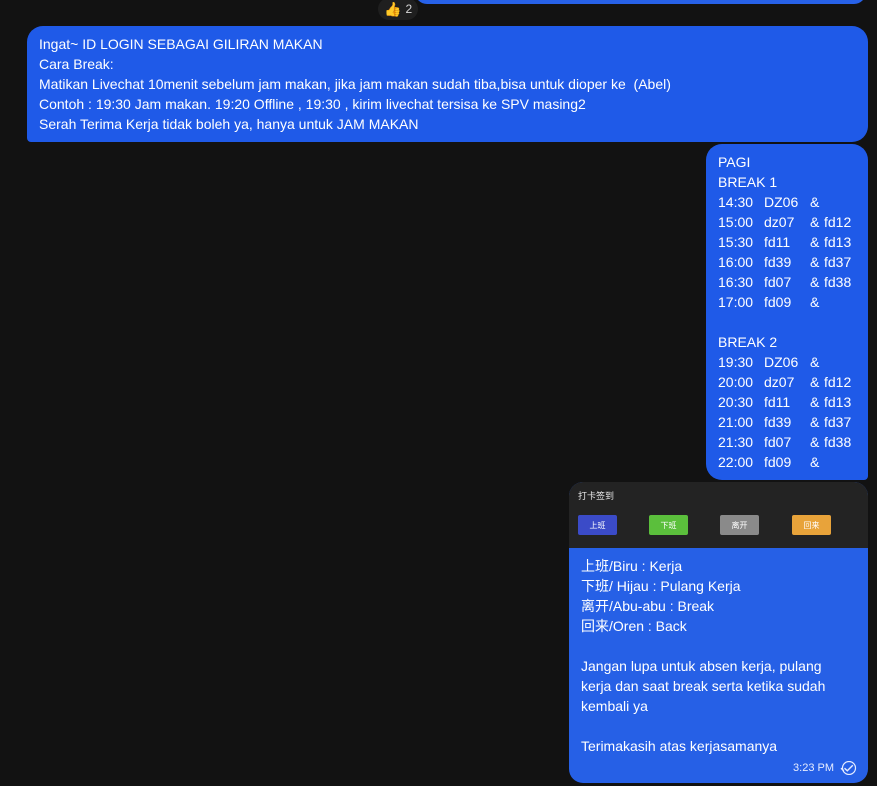  Describe the element at coordinates (718, 515) in the screenshot. I see `attendance-card-header: 打卡签到 上班 下班 离开 回来` at that location.